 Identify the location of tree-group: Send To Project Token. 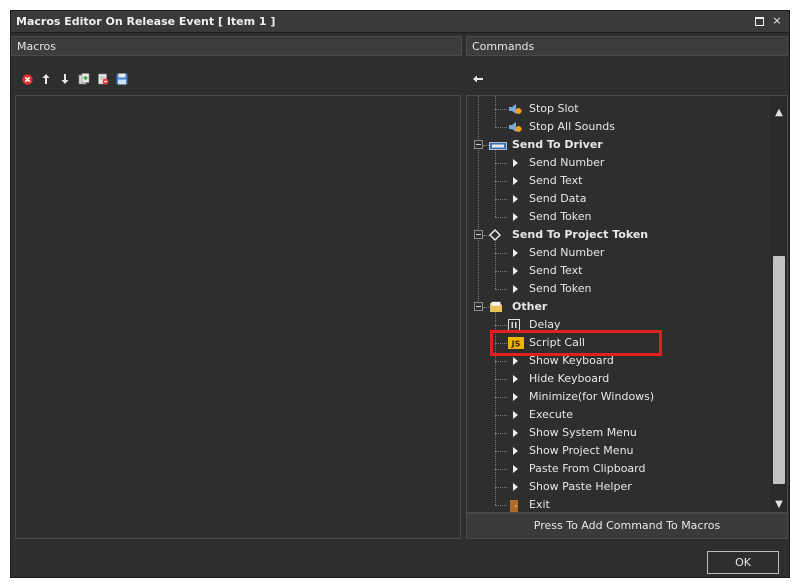
(619, 235).